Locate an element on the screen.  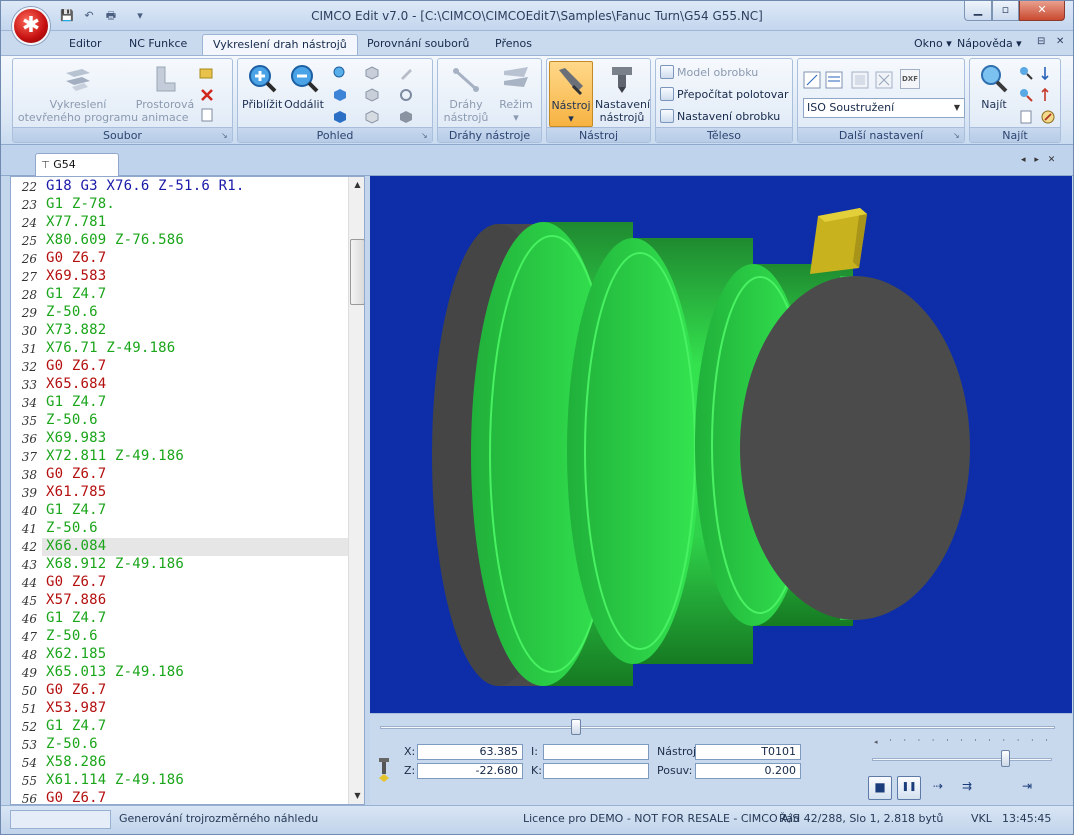
mode-button: Režim ▾ is located at coordinates (516, 93).